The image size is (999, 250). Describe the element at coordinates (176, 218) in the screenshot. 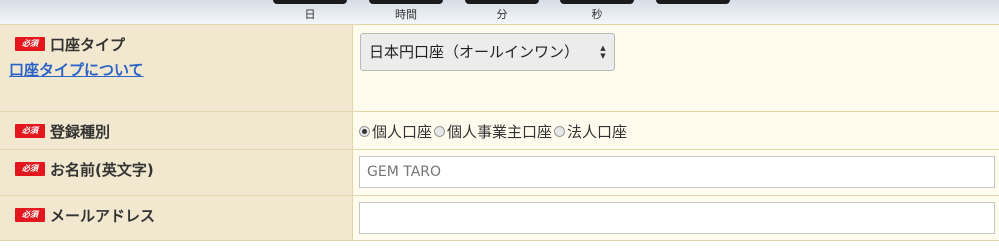

I see `email-label-cell: 必須 メールアドレス` at that location.